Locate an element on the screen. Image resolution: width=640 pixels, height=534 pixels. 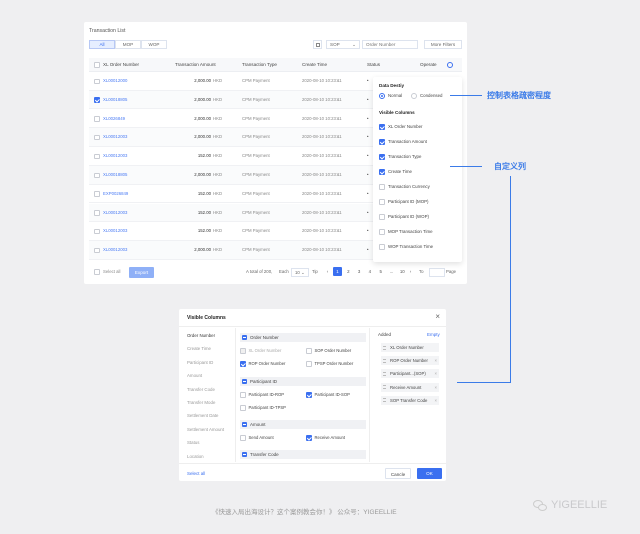
tab-all: All is located at coordinates (102, 44).